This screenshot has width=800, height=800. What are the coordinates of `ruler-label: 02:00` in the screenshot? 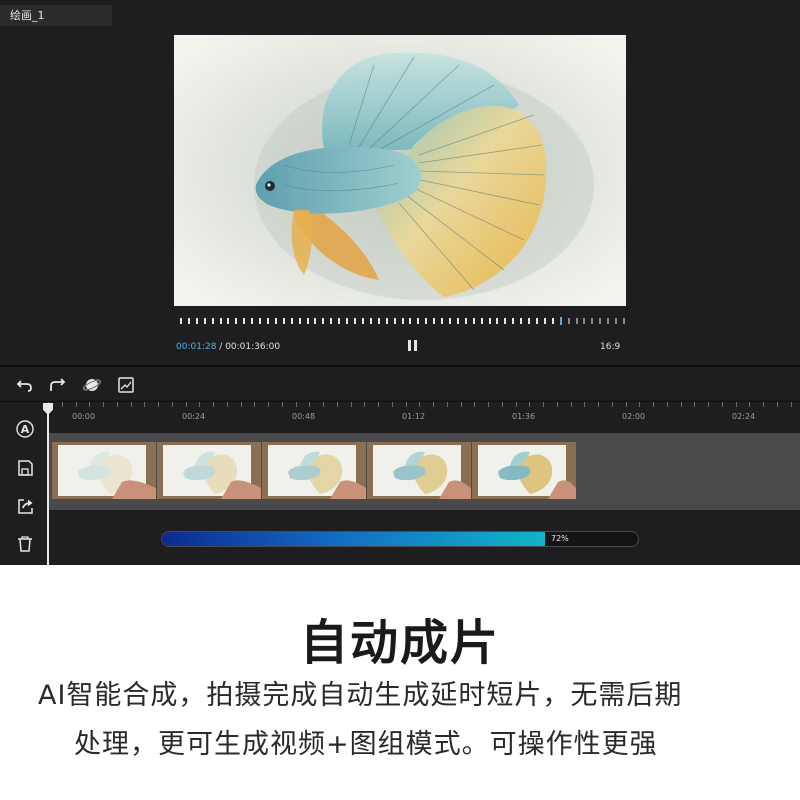 It's located at (634, 416).